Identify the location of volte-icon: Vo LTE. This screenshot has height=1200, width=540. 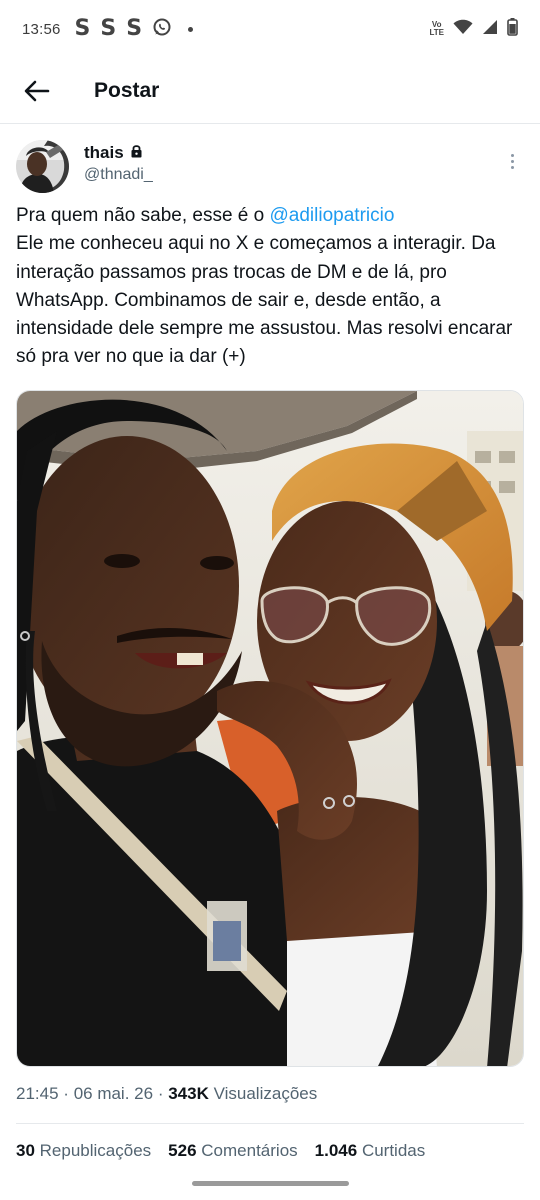
(436, 29).